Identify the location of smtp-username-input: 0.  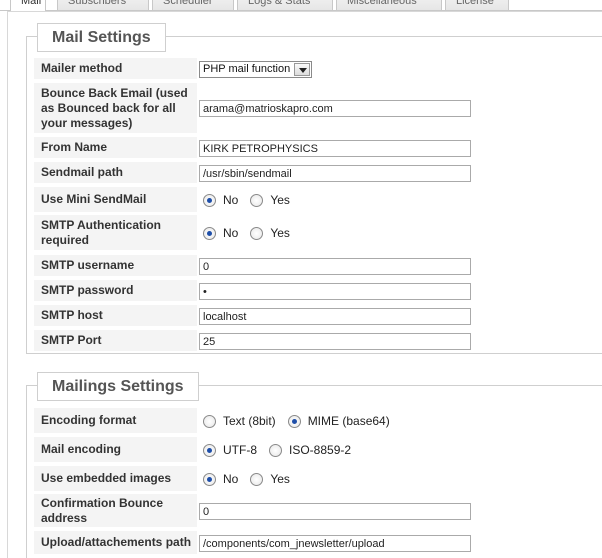
(335, 266).